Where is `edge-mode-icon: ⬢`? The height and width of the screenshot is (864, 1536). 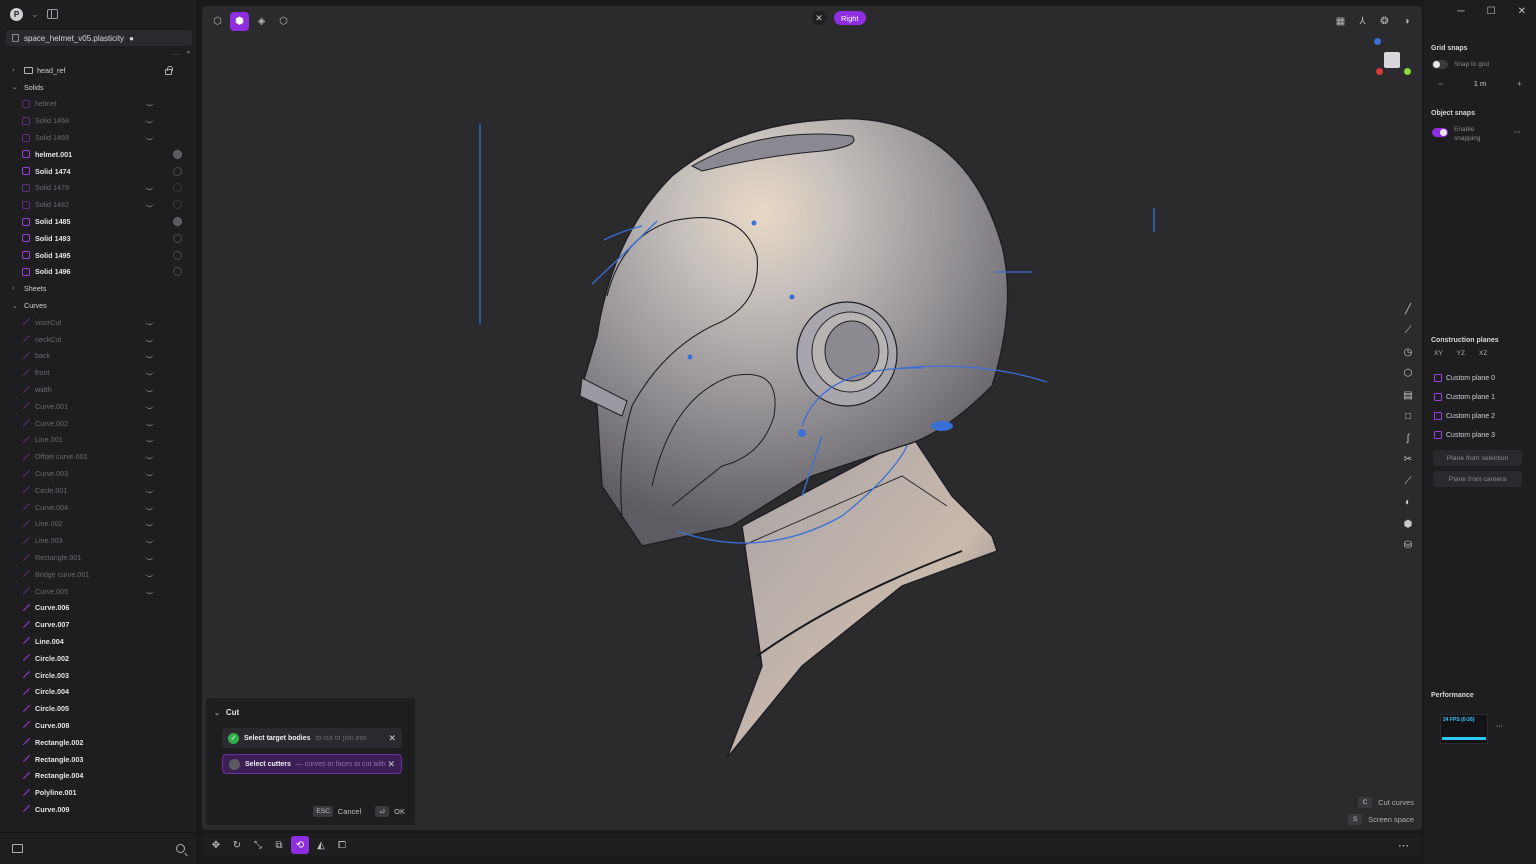
edge-mode-icon: ⬢ is located at coordinates (239, 21).